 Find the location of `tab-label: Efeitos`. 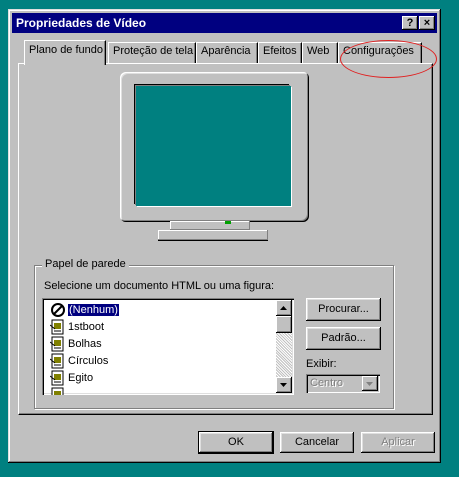

tab-label: Efeitos is located at coordinates (280, 51).